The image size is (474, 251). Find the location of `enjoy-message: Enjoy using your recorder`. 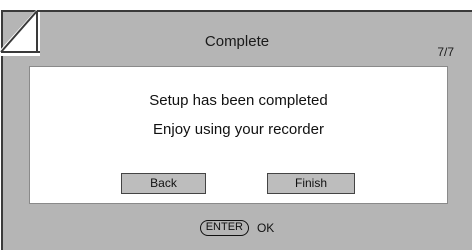

enjoy-message: Enjoy using your recorder is located at coordinates (238, 129).